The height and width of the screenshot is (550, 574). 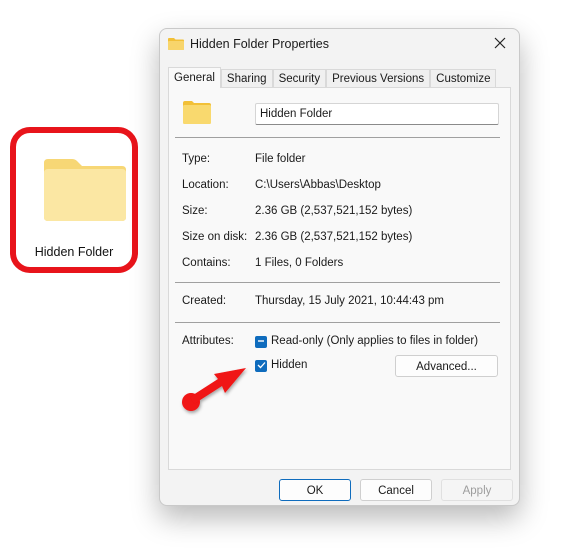 I want to click on location-value: C:\Users\Abbas\Desktop, so click(x=318, y=185).